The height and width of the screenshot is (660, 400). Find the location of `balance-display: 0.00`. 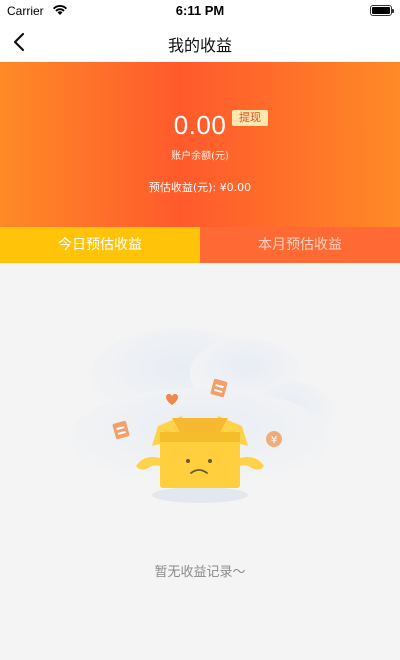

balance-display: 0.00 is located at coordinates (200, 125).